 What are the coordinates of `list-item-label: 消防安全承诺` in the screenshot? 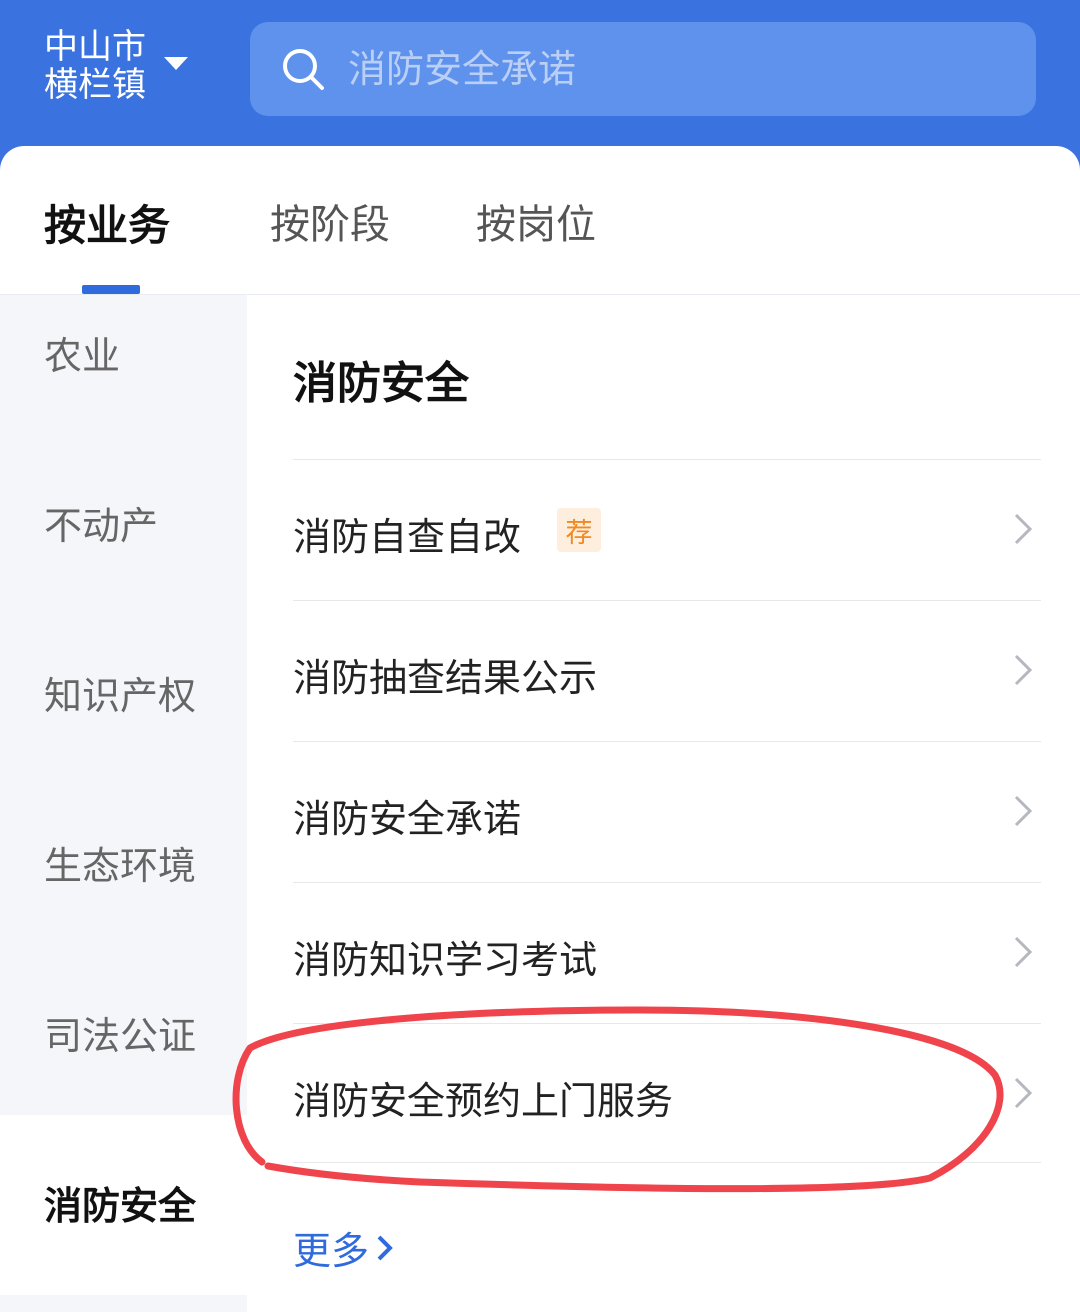 It's located at (407, 819).